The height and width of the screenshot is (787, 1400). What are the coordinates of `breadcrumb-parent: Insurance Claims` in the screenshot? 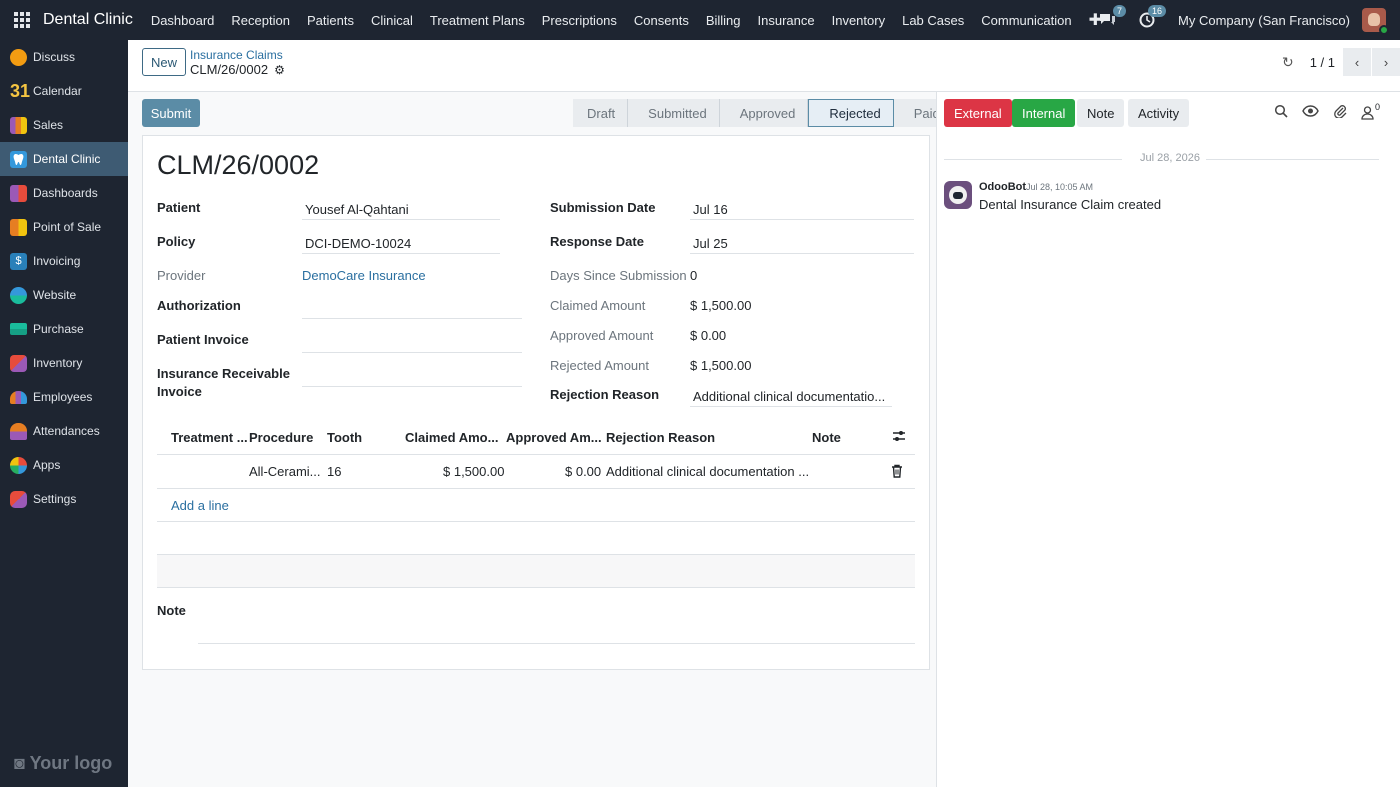 It's located at (236, 55).